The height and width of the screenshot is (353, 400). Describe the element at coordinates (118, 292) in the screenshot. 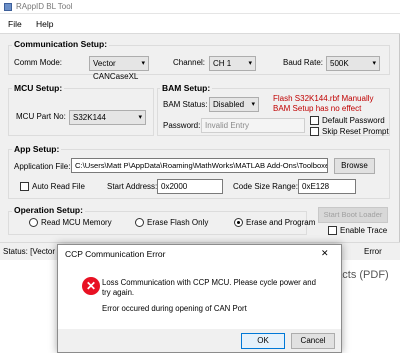

I see `dialog-message-line2: try again.` at that location.